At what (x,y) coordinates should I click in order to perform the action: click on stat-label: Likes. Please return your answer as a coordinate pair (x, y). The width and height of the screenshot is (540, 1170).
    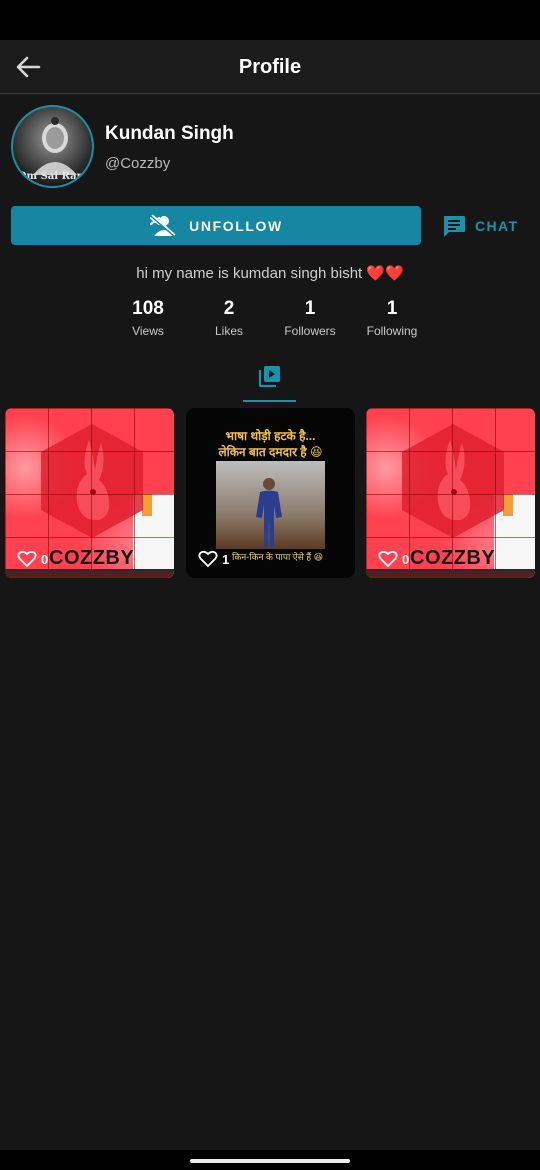
    Looking at the image, I should click on (228, 331).